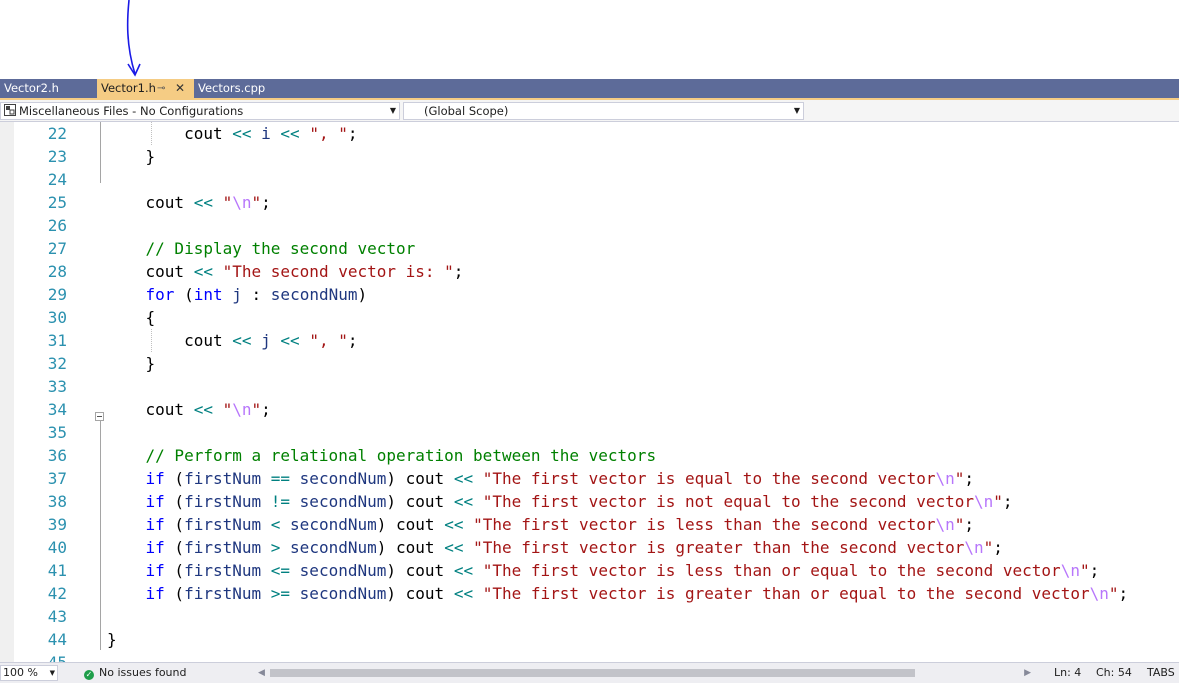 This screenshot has height=683, width=1179. Describe the element at coordinates (280, 570) in the screenshot. I see `code-token: <=` at that location.